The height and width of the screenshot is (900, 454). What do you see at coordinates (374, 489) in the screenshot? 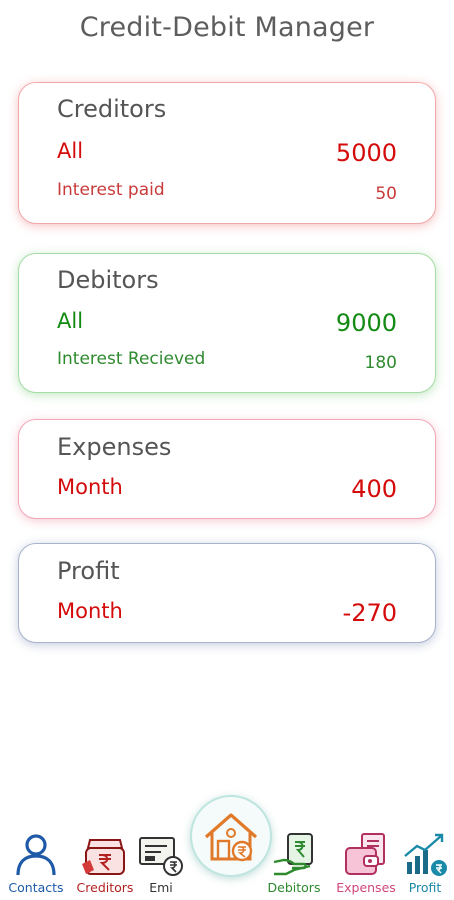
I see `expenses-month-value: 400` at bounding box center [374, 489].